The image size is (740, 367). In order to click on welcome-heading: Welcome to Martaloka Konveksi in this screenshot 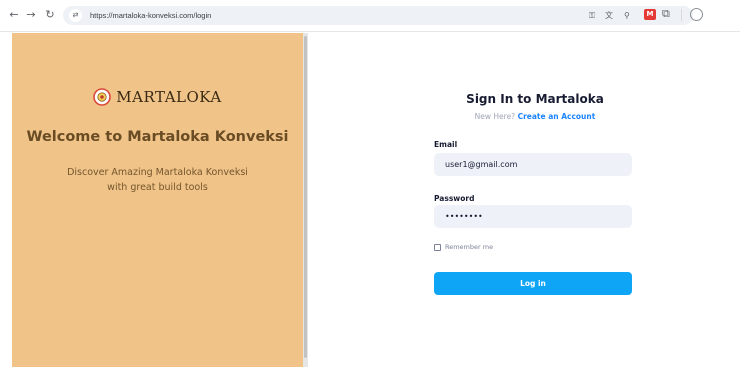, I will do `click(157, 137)`.